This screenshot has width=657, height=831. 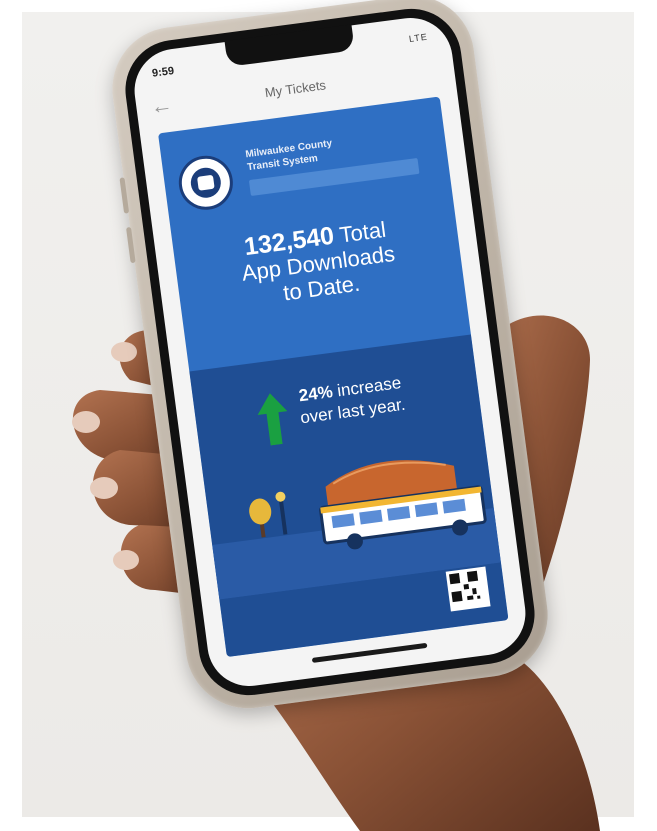 What do you see at coordinates (318, 263) in the screenshot?
I see `downloads-stat: 132,540 Total App Downloads to Date.` at bounding box center [318, 263].